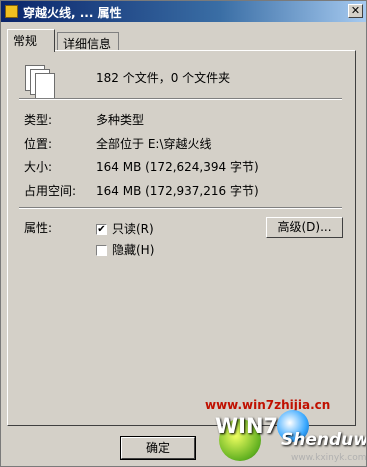 This screenshot has height=467, width=367. What do you see at coordinates (88, 41) in the screenshot?
I see `tab-details: 详细信息` at bounding box center [88, 41].